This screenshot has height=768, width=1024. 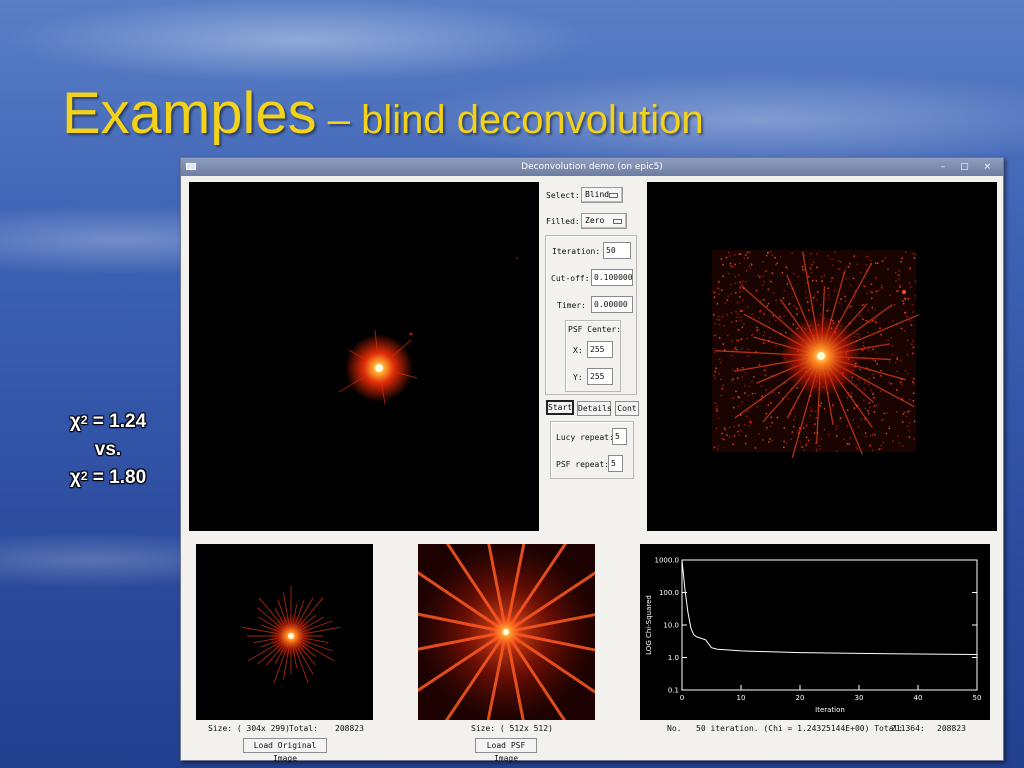 What do you see at coordinates (285, 750) in the screenshot?
I see `load-original-image-button: Load Original Image` at bounding box center [285, 750].